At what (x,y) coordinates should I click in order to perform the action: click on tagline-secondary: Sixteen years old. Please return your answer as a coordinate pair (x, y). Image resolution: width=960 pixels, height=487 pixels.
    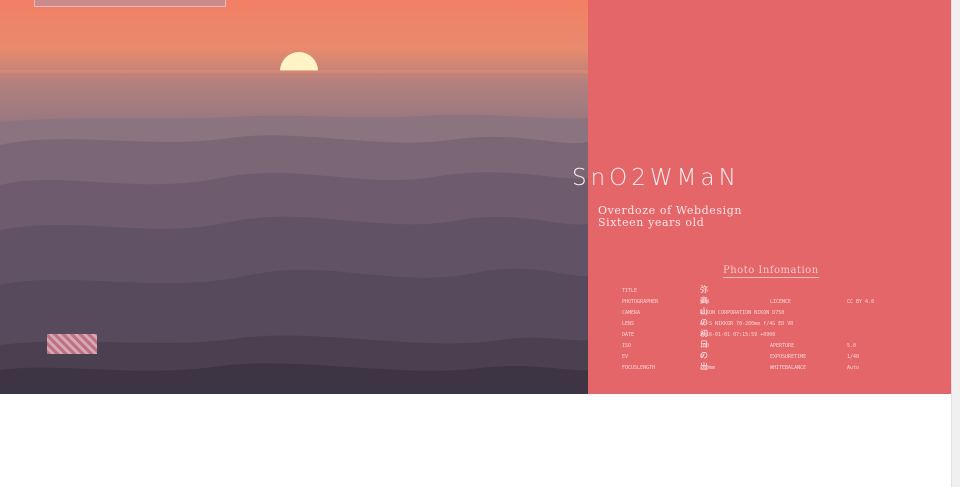
    Looking at the image, I should click on (651, 222).